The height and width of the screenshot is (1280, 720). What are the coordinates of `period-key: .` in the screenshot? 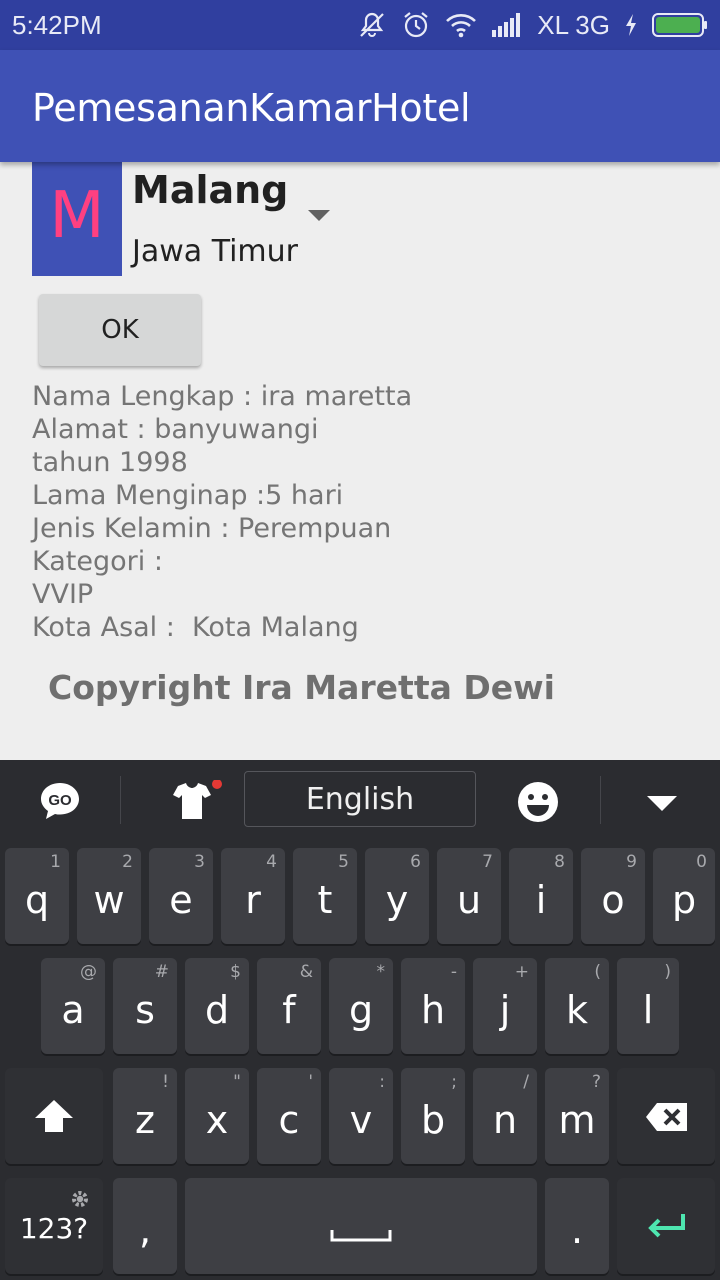 It's located at (577, 1226).